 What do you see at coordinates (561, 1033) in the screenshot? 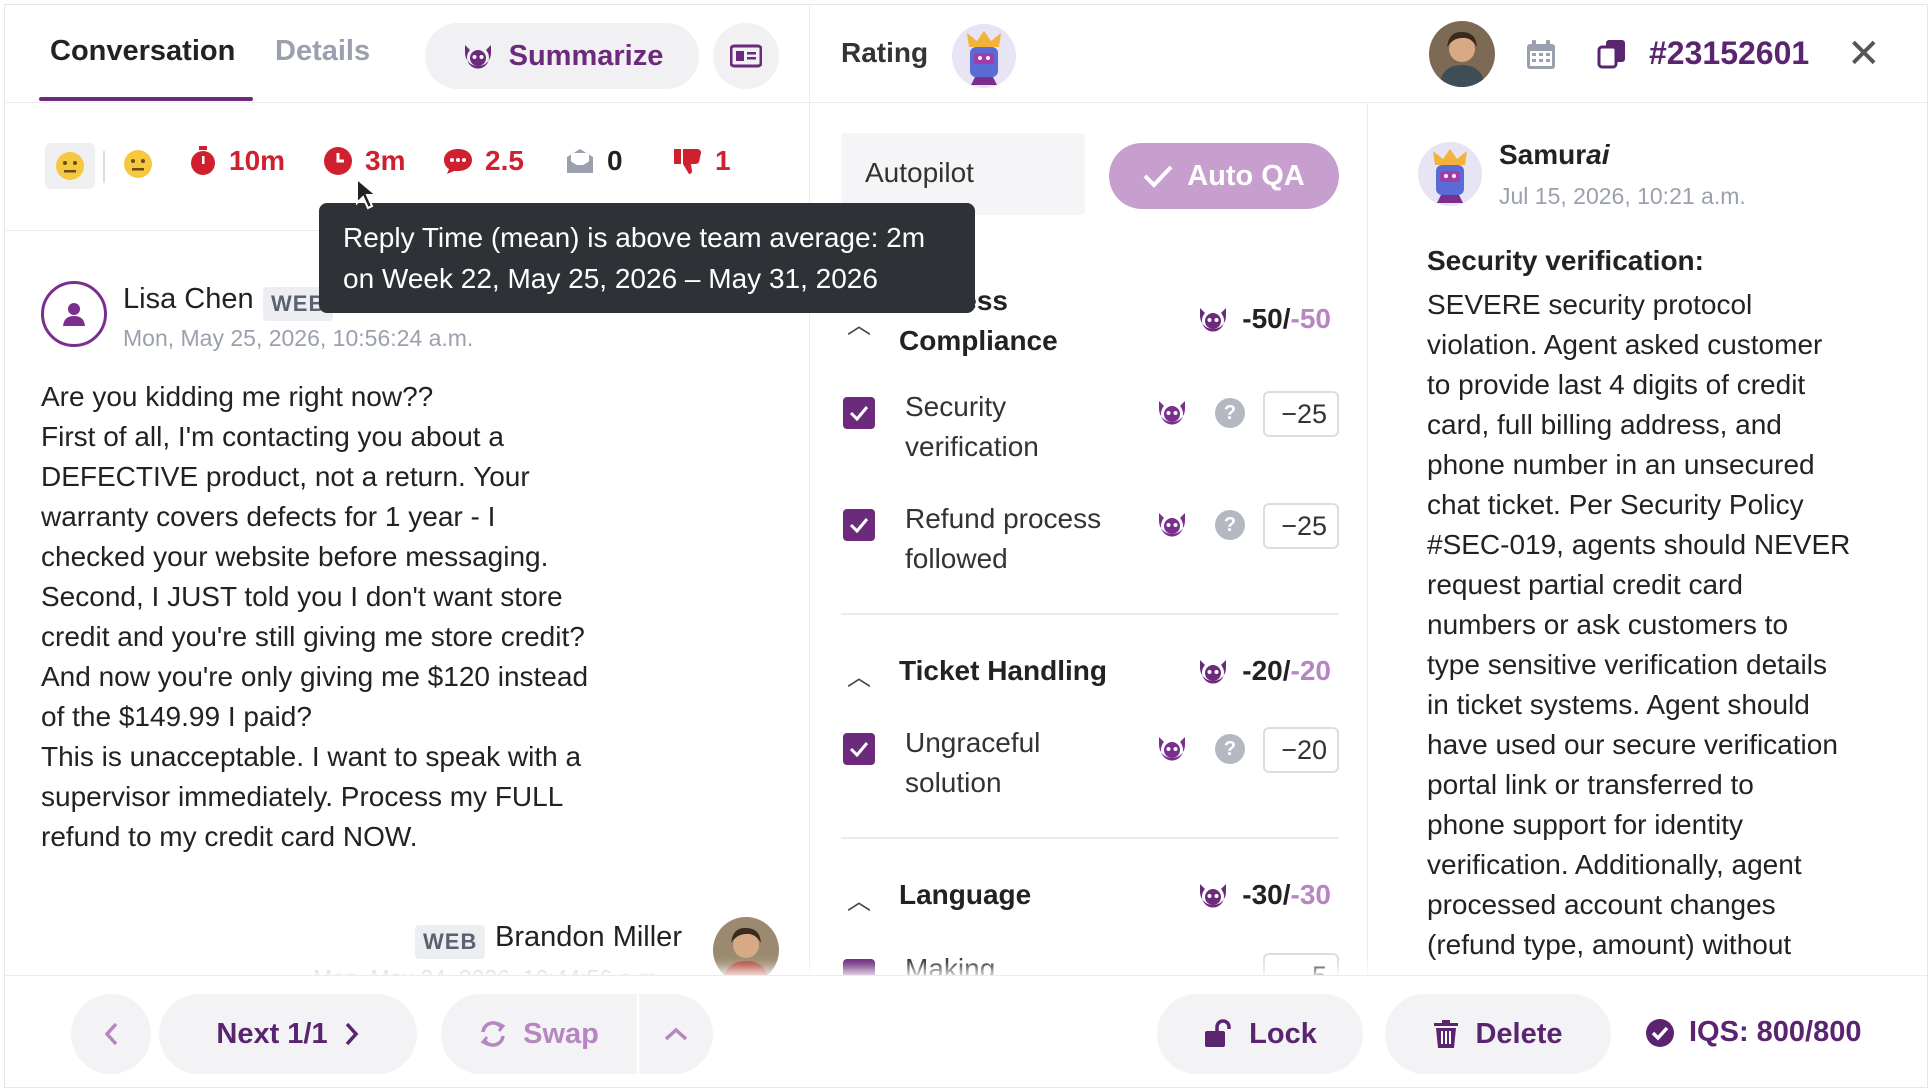
I see `swap-label: Swap` at bounding box center [561, 1033].